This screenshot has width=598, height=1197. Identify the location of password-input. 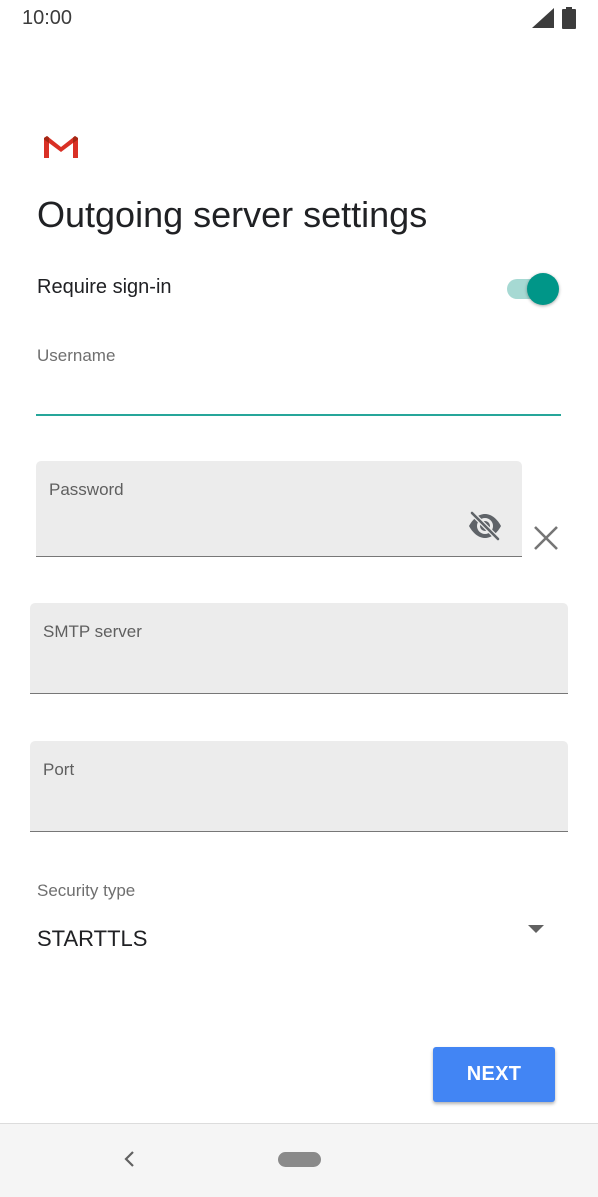
(260, 535).